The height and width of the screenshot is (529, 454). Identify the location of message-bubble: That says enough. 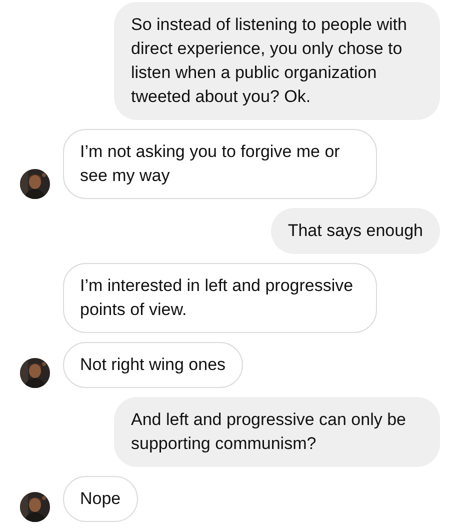
(355, 231).